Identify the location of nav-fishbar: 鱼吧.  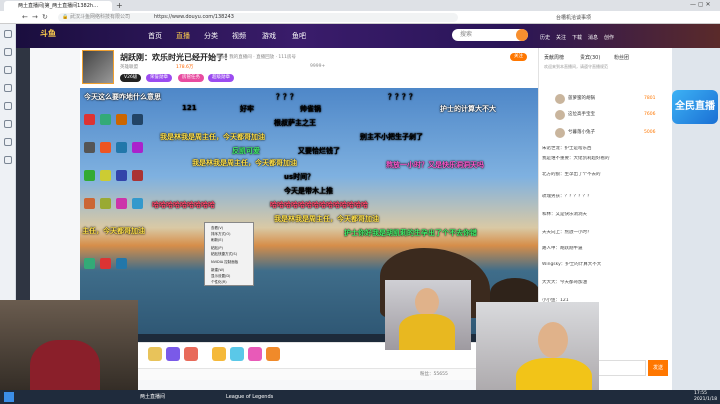
(299, 36).